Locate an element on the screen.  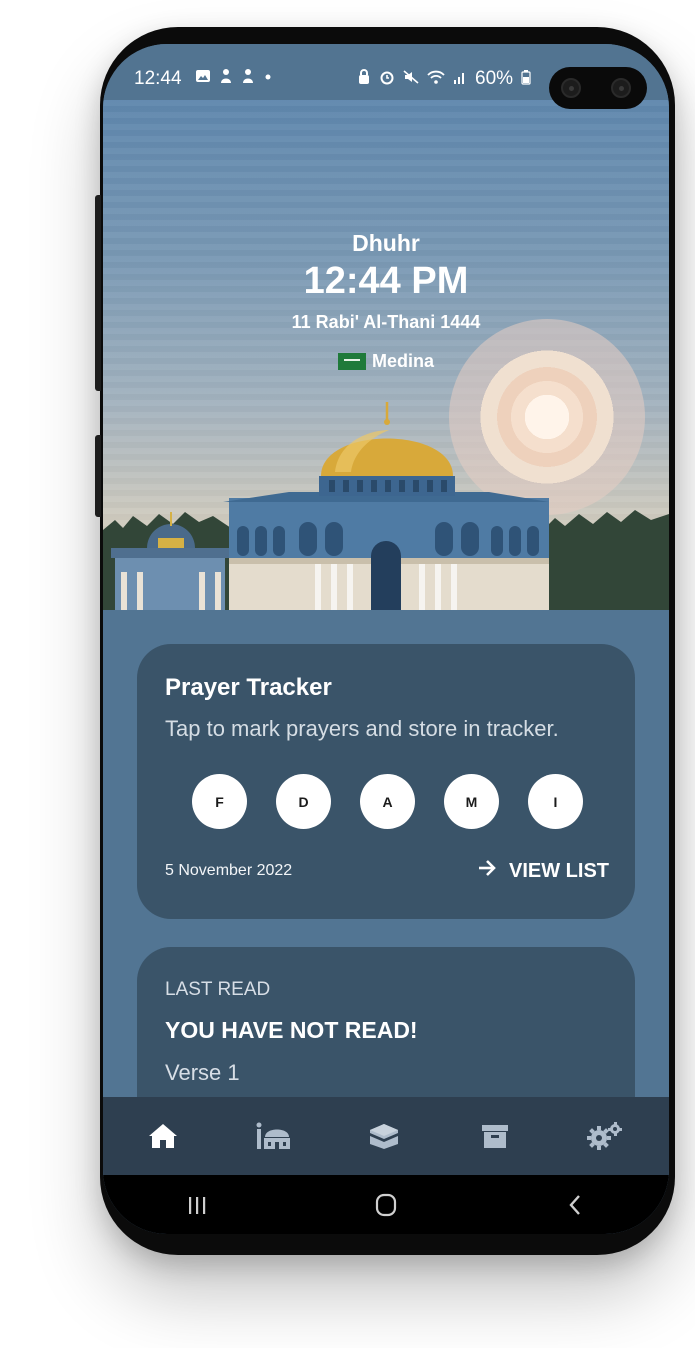
signal-icon is located at coordinates (460, 79).